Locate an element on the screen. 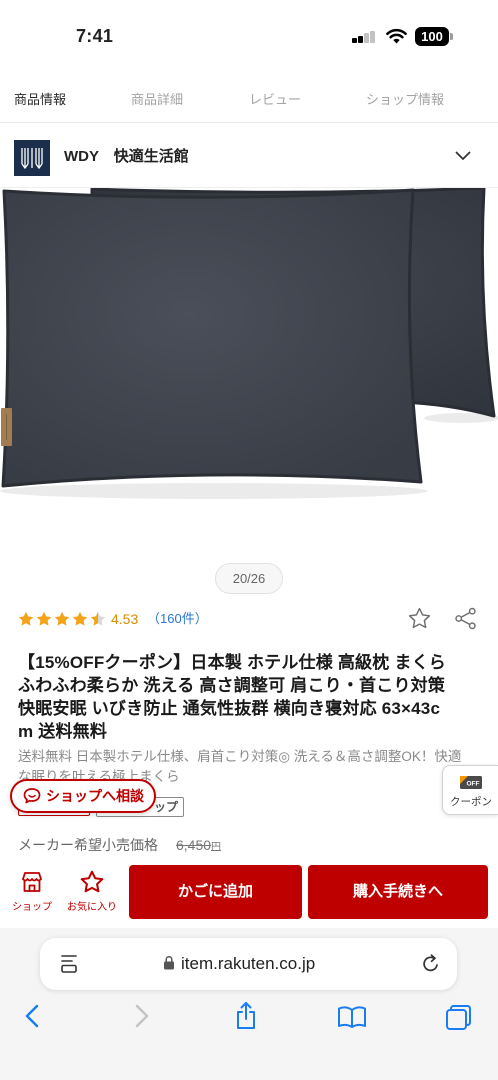  shop-button: ショップ is located at coordinates (32, 890).